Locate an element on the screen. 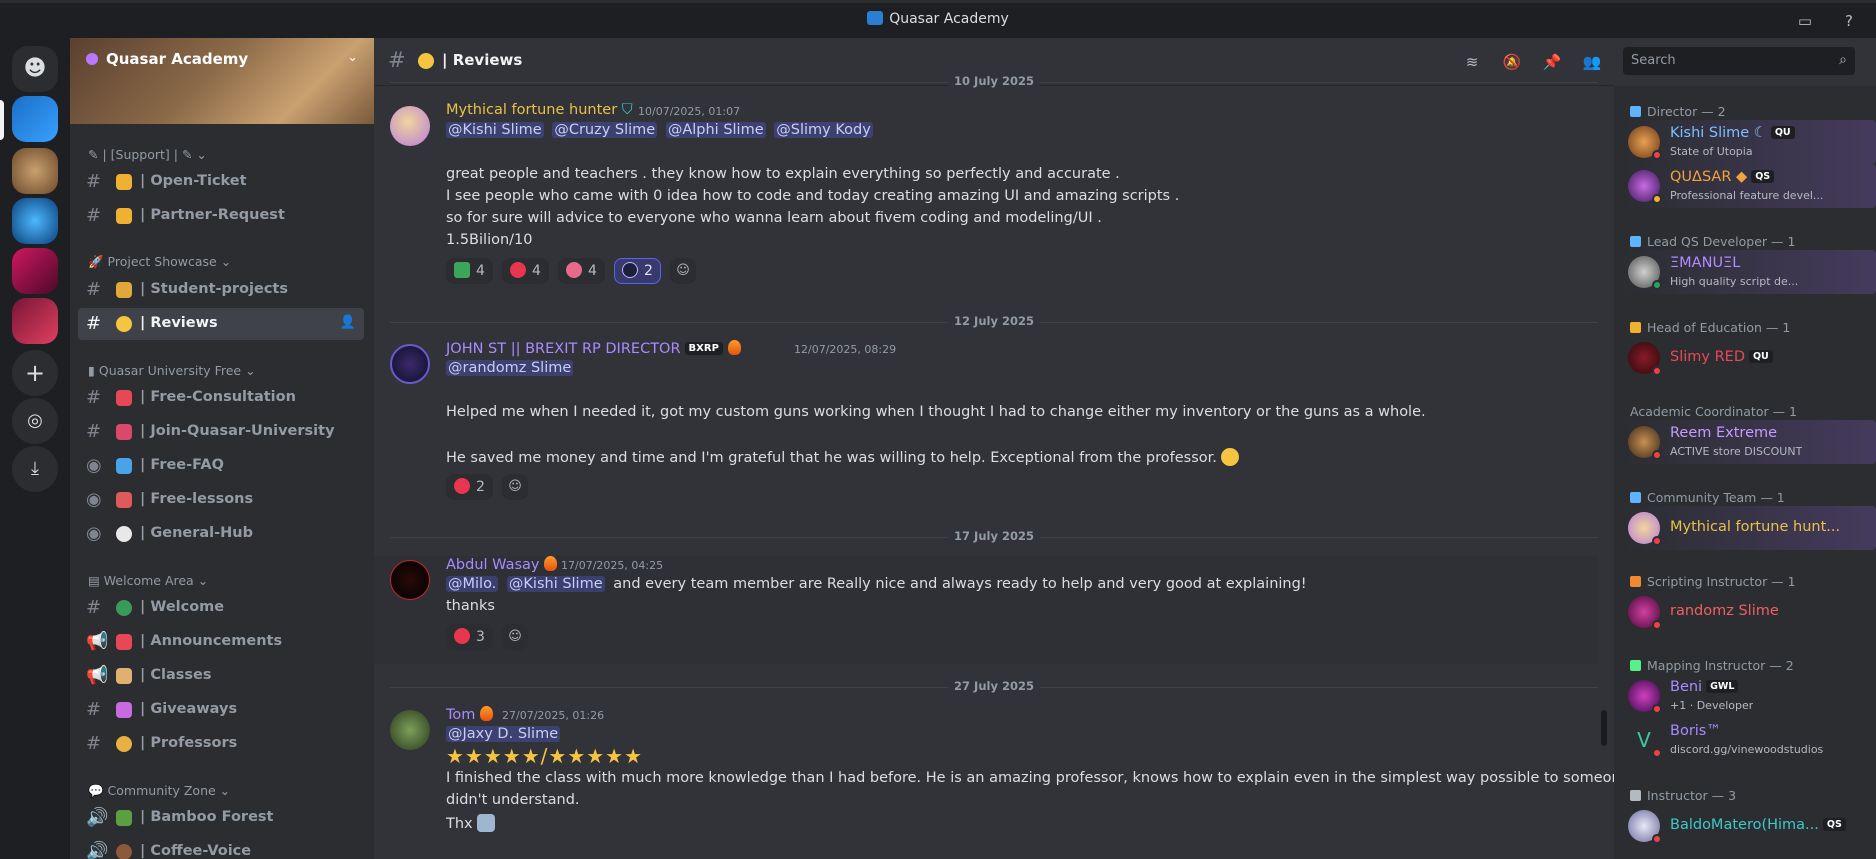 This screenshot has height=859, width=1876. member-boris: V Boris™ discord.gg/vinewoodstudios is located at coordinates (1749, 740).